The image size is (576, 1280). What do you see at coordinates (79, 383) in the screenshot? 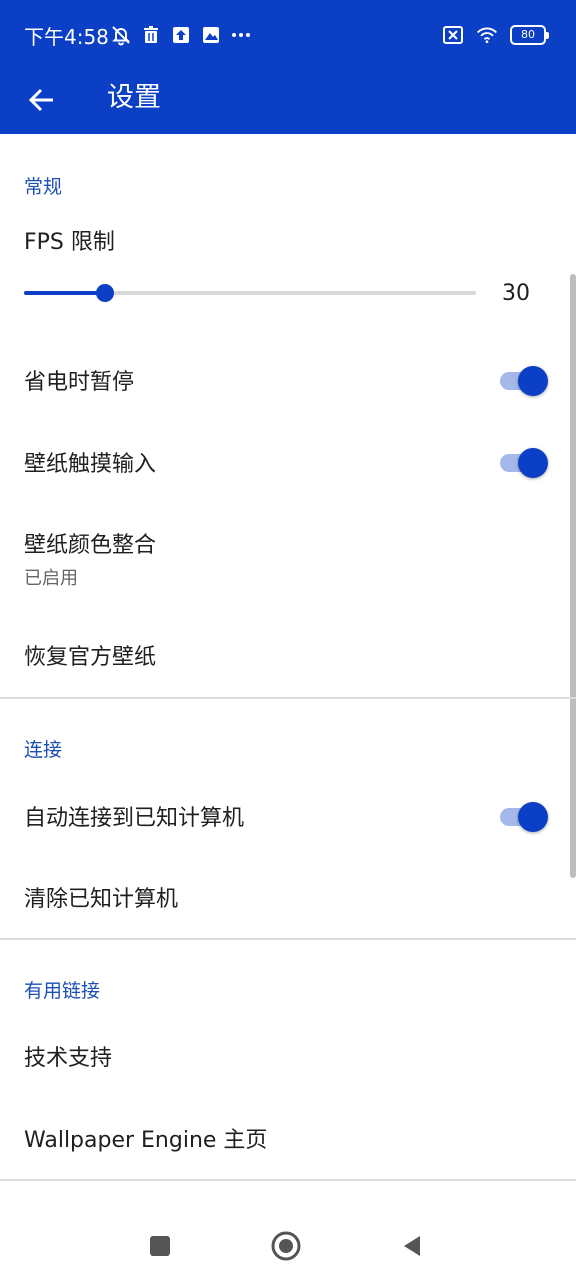
I see `pause-on-battery-saver-title: 省电时暂停` at bounding box center [79, 383].